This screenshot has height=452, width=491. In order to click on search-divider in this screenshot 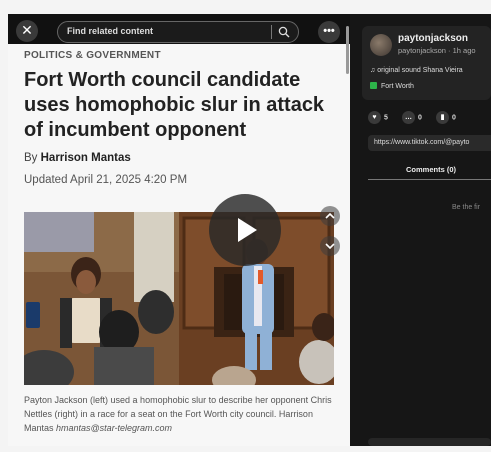, I will do `click(271, 32)`.